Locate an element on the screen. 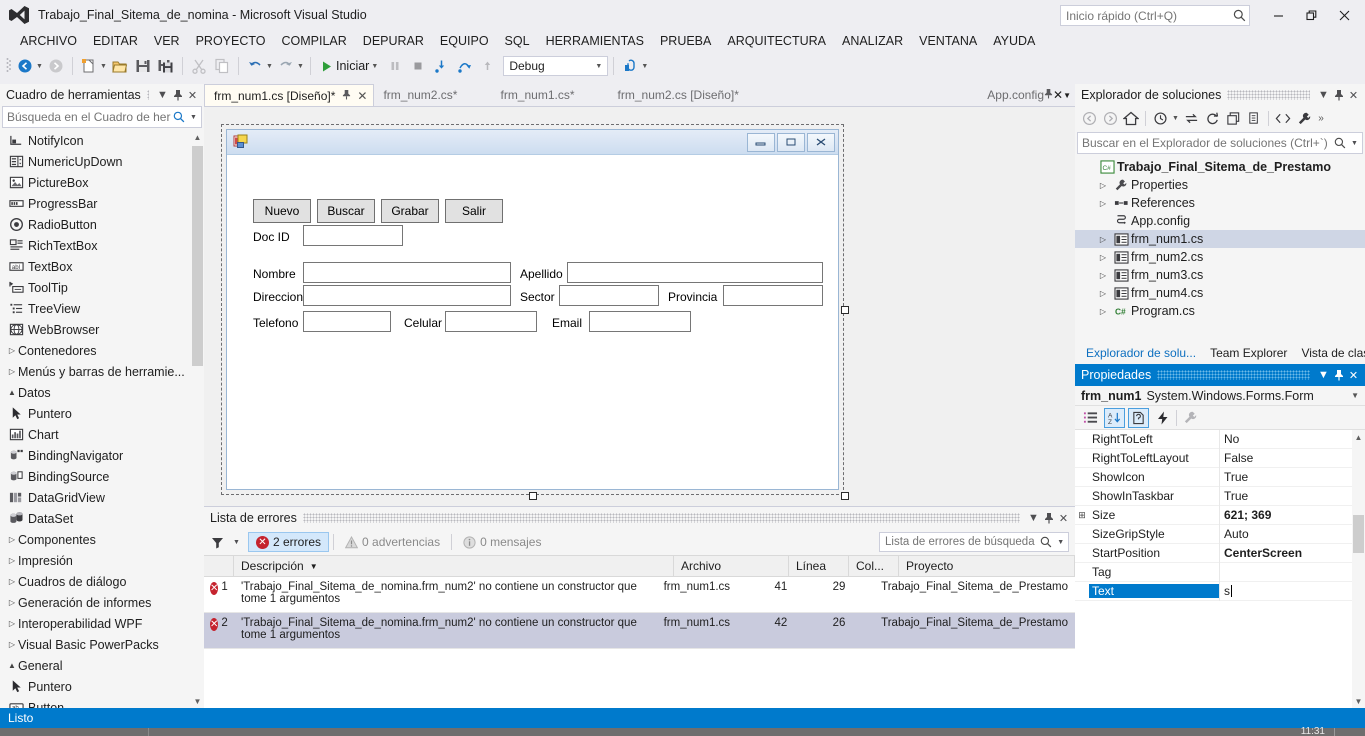  properties-scroll-thumb is located at coordinates (1358, 534).